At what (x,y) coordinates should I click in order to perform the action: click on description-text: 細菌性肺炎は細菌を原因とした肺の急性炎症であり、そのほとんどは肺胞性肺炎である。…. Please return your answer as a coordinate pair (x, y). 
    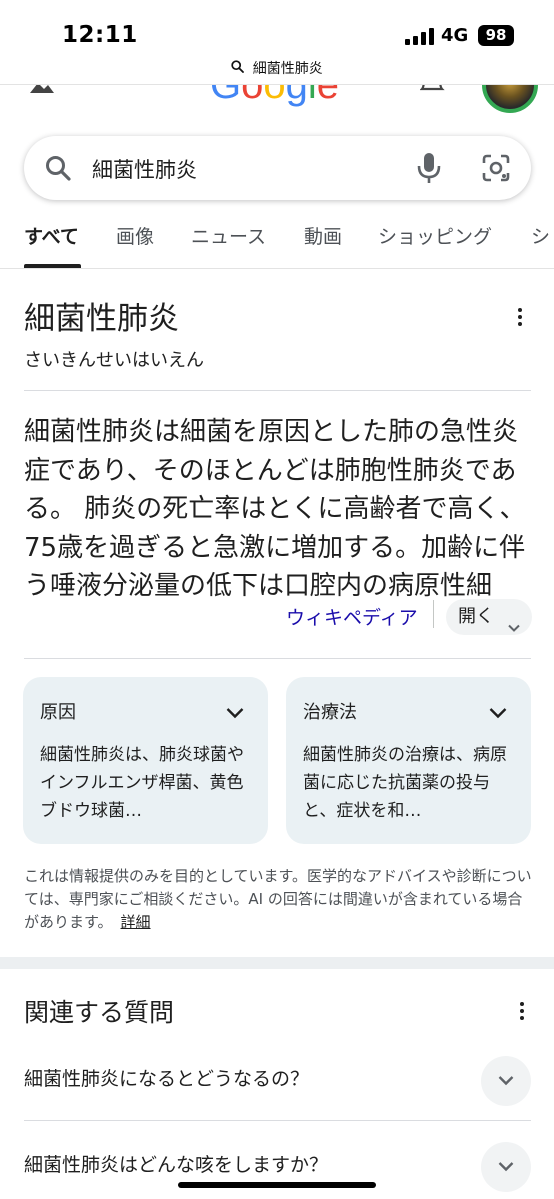
    Looking at the image, I should click on (275, 509).